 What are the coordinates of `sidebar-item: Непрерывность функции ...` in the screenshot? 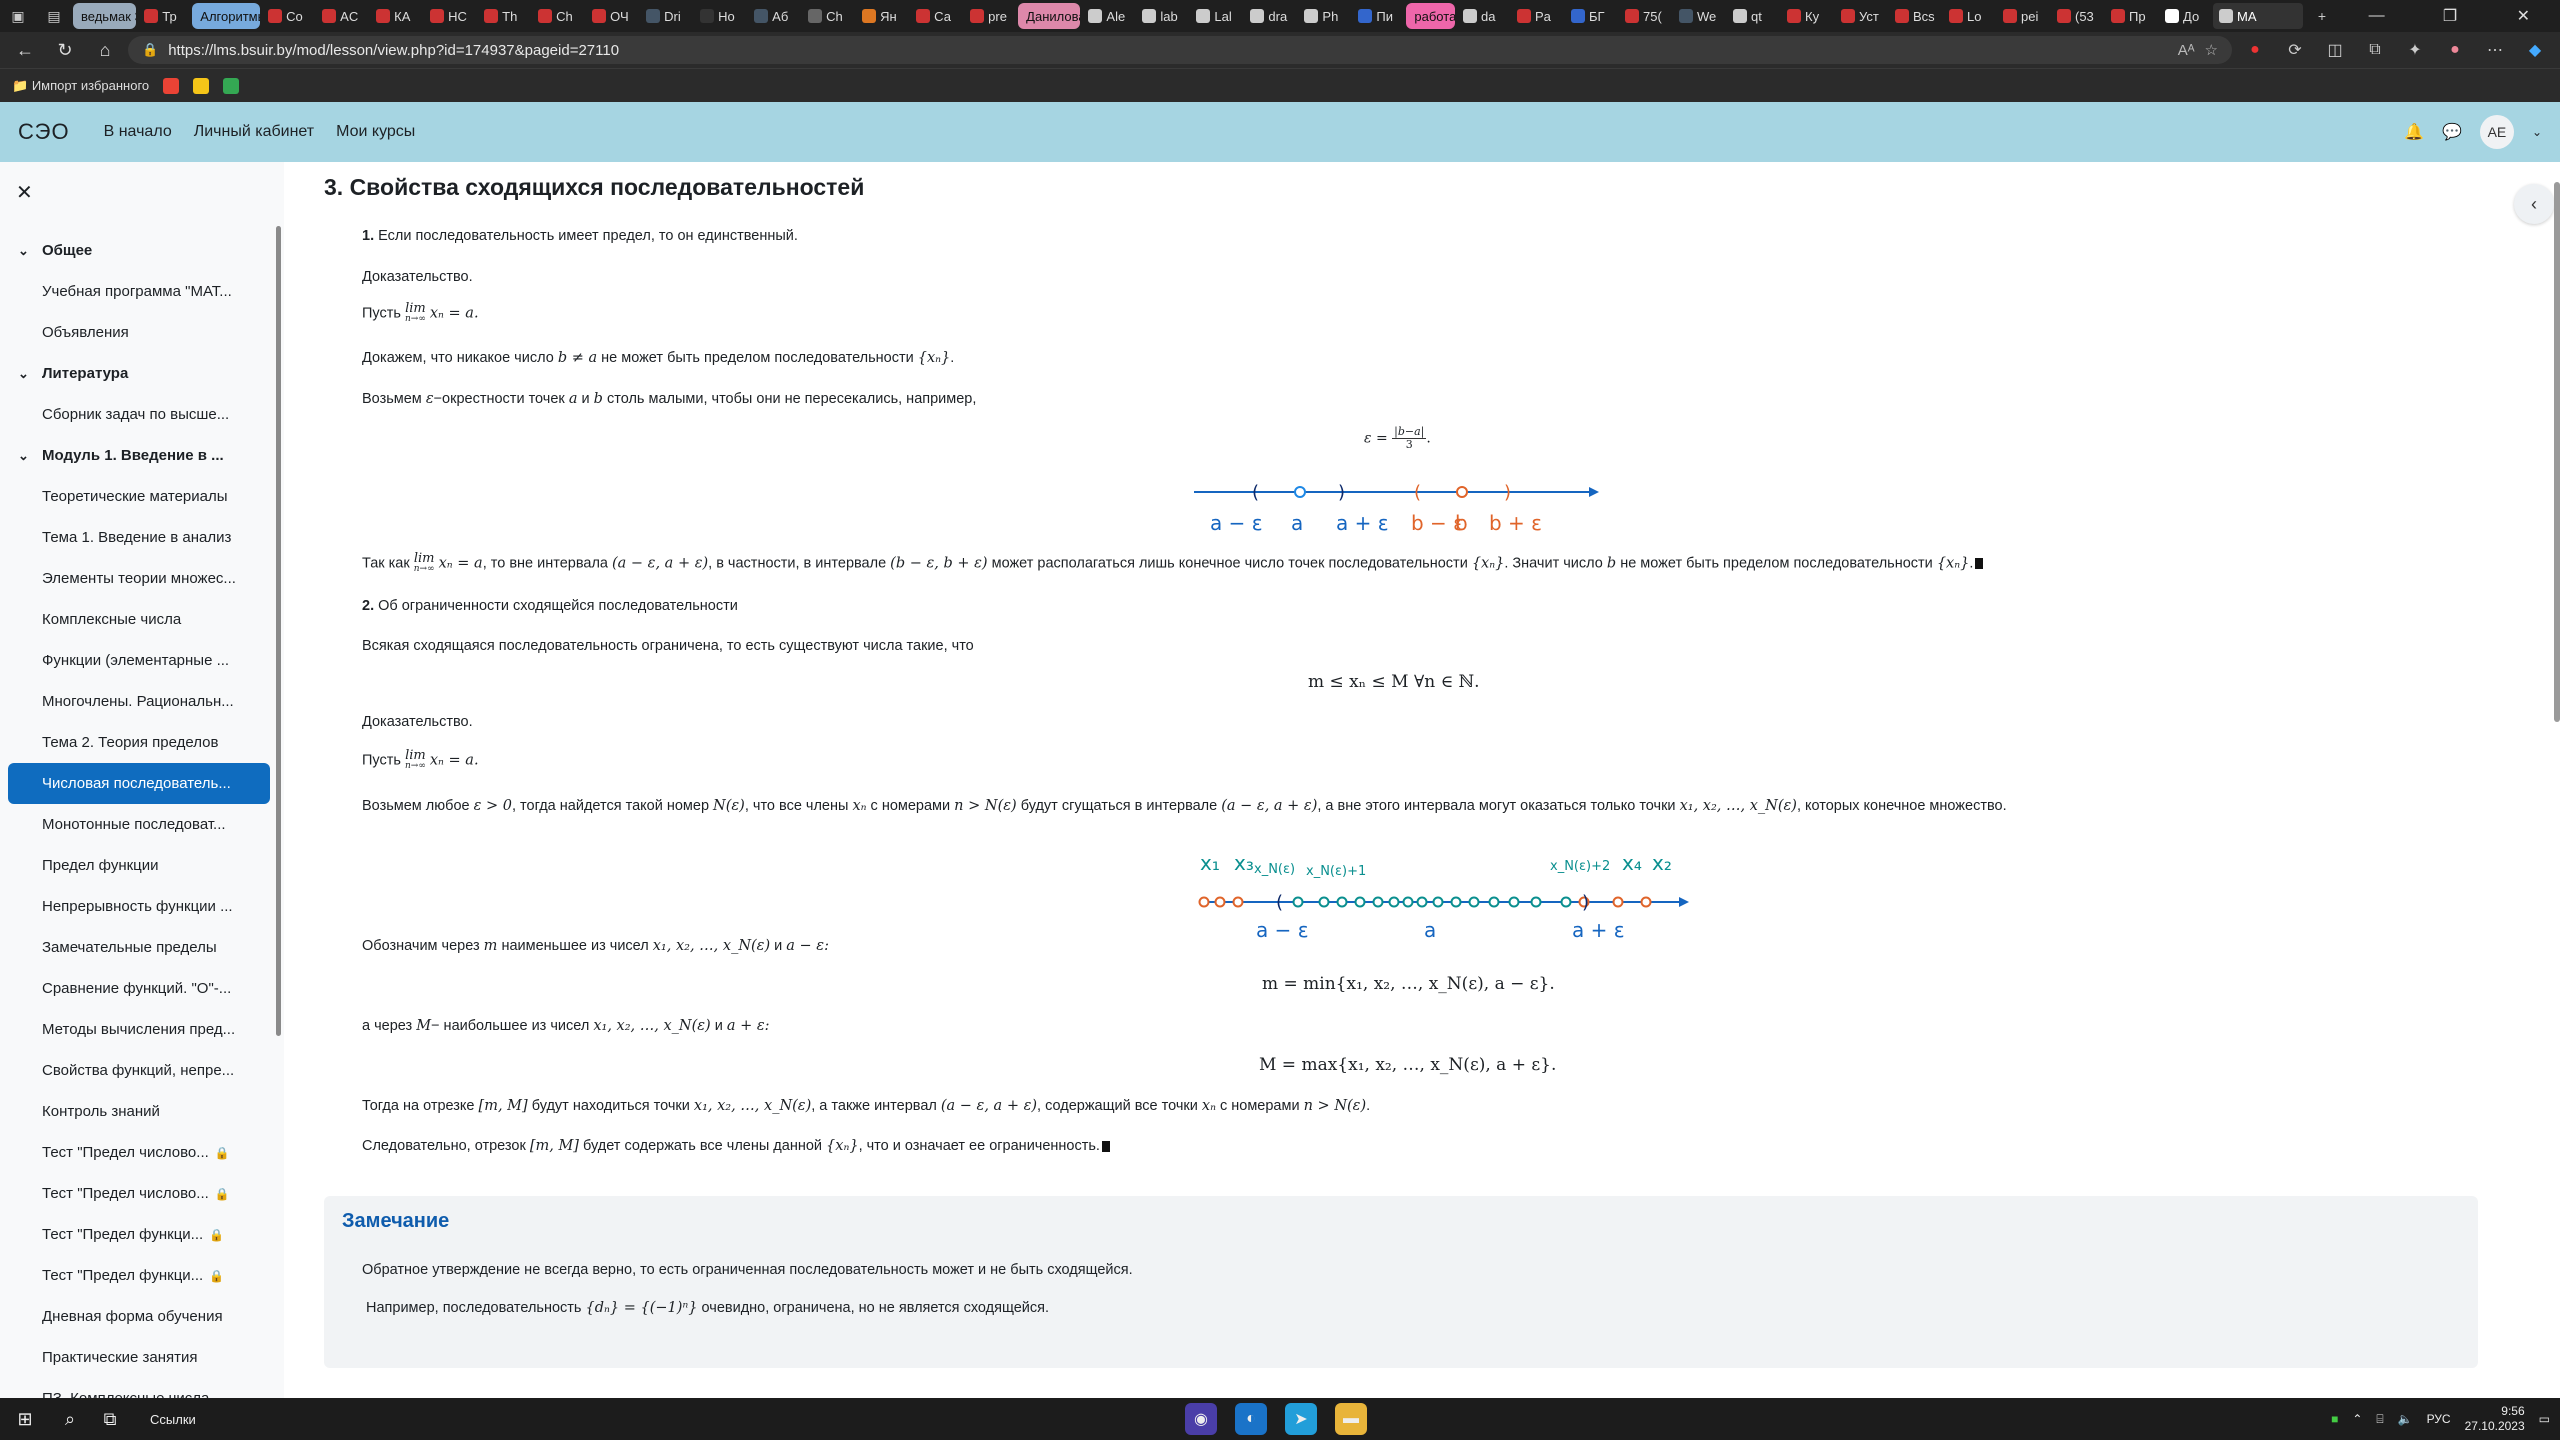 It's located at (139, 906).